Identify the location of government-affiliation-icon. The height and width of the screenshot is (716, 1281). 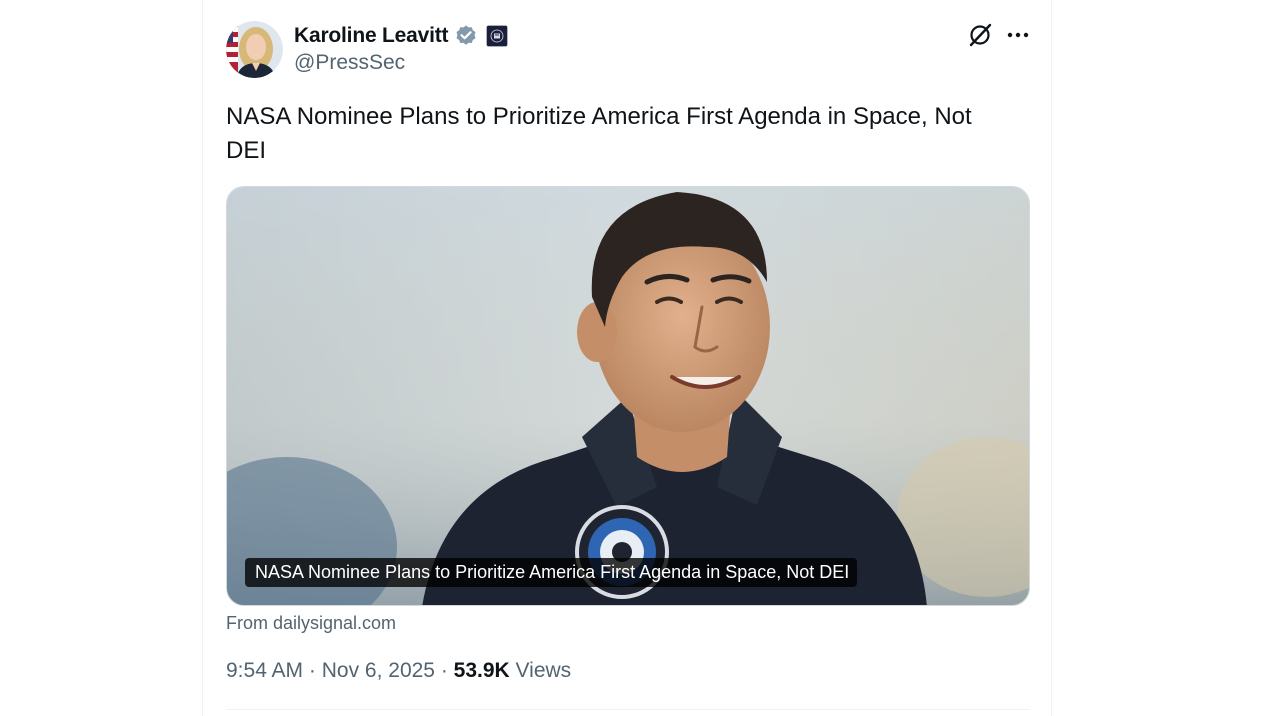
(497, 36).